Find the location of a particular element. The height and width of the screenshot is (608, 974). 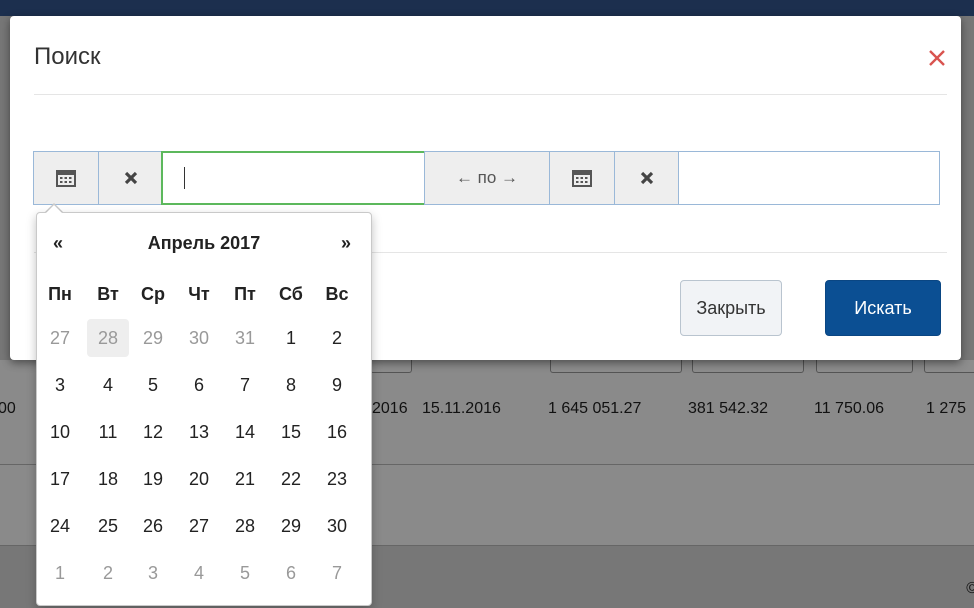

calendar-to-button is located at coordinates (582, 178).